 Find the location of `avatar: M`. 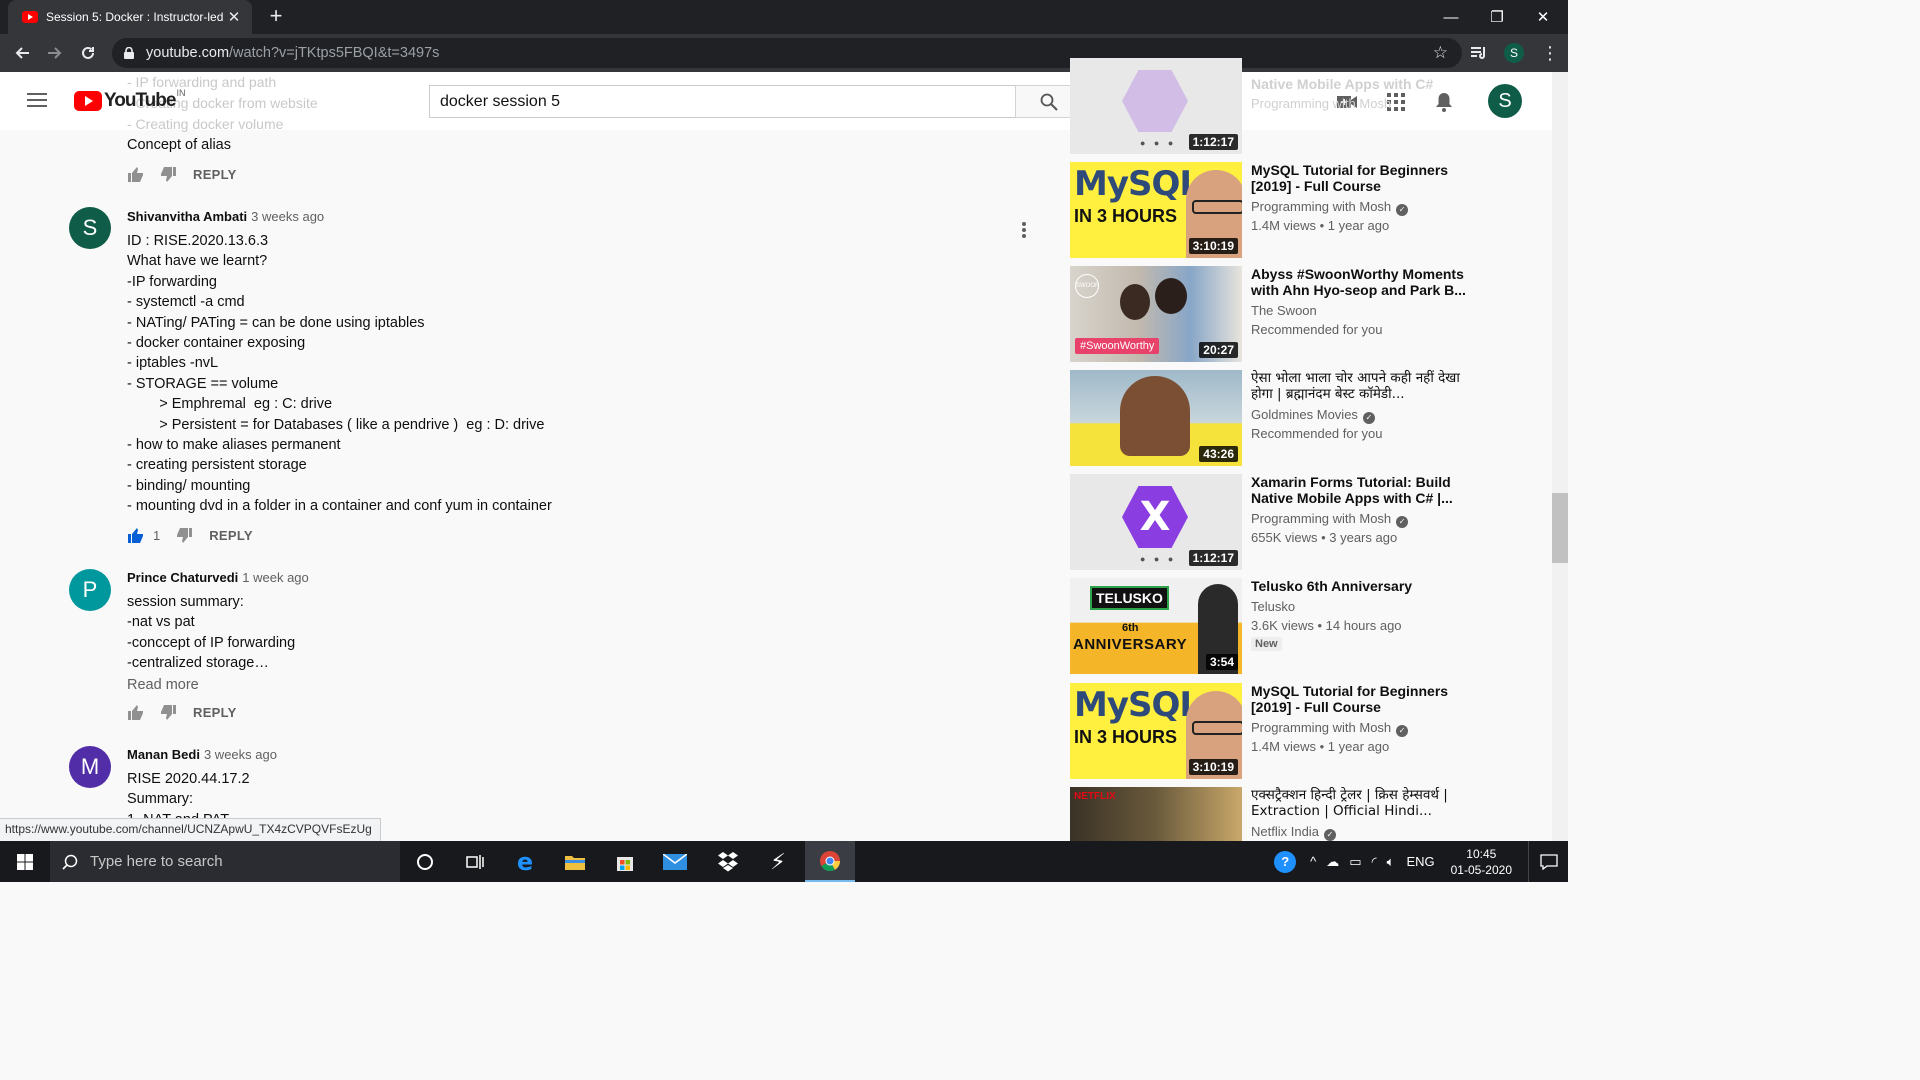

avatar: M is located at coordinates (90, 767).